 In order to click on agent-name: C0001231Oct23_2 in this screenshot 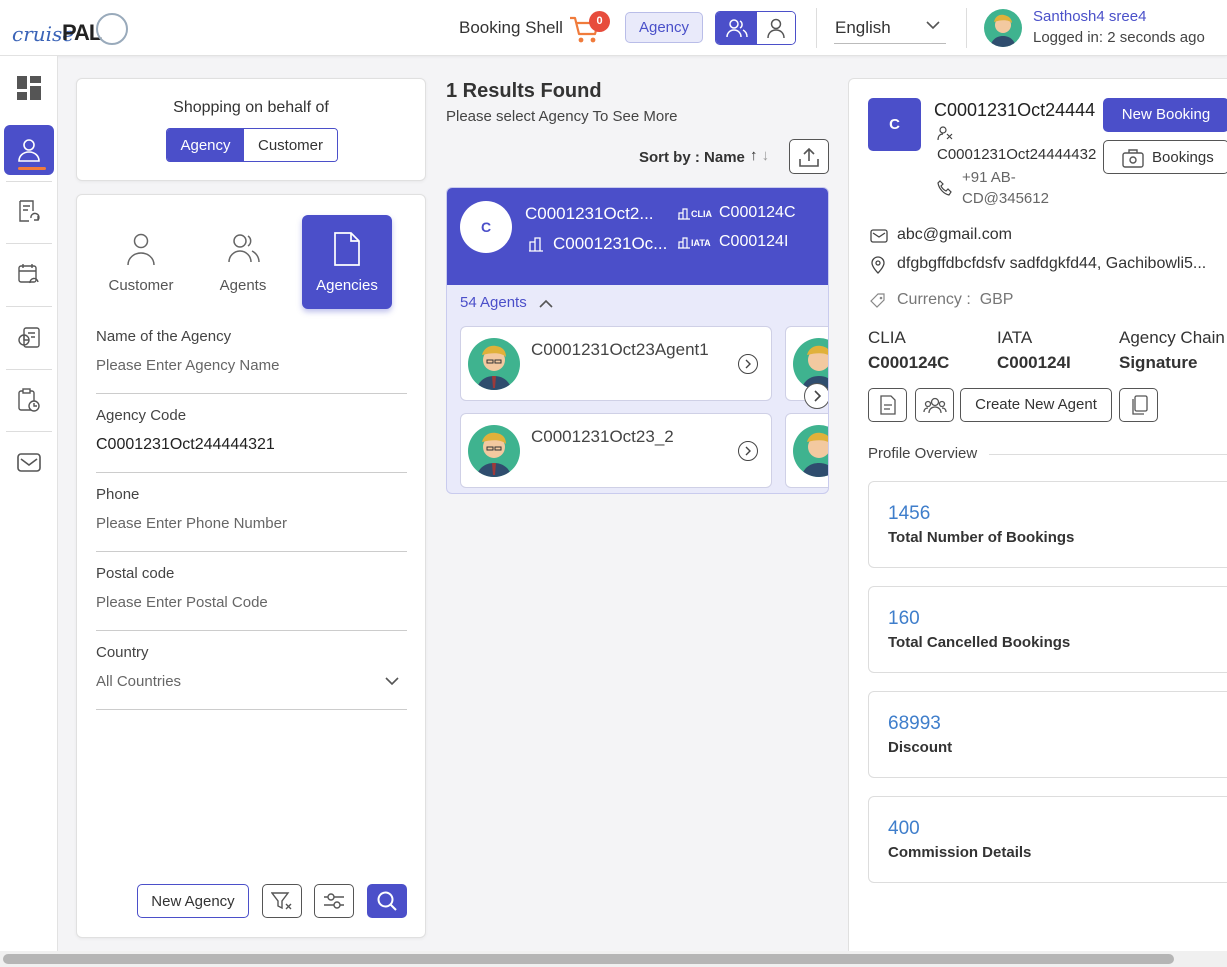, I will do `click(602, 436)`.